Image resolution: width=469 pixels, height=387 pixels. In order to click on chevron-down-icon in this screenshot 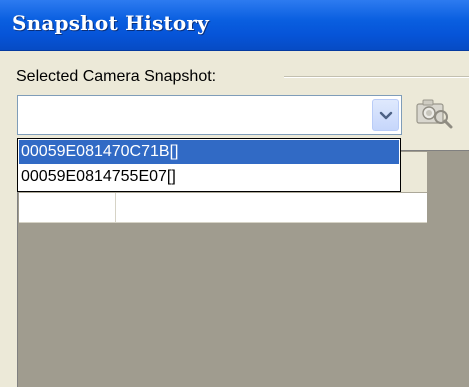, I will do `click(386, 115)`.